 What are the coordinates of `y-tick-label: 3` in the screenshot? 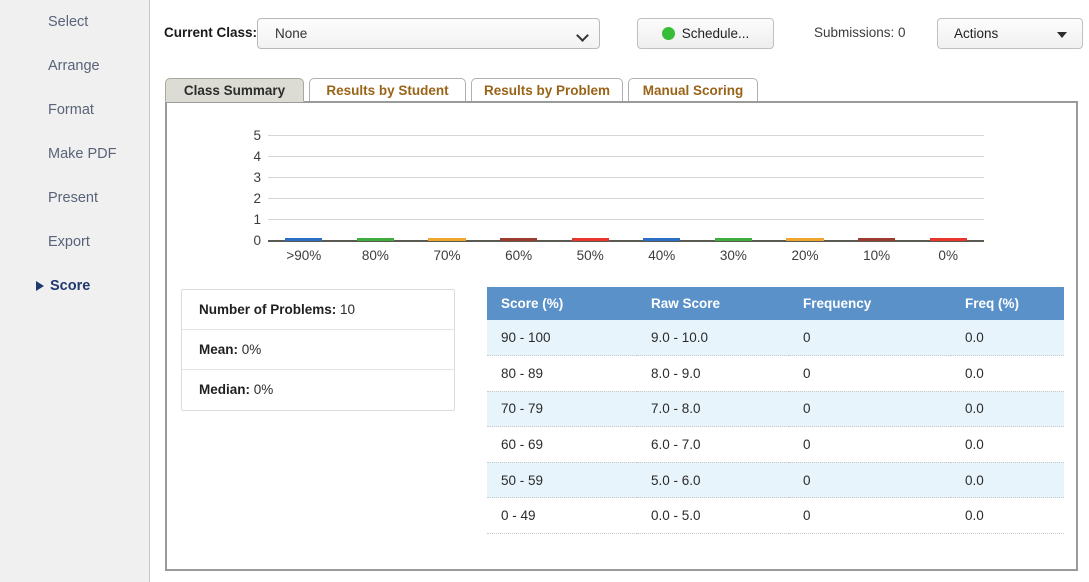 It's located at (257, 177).